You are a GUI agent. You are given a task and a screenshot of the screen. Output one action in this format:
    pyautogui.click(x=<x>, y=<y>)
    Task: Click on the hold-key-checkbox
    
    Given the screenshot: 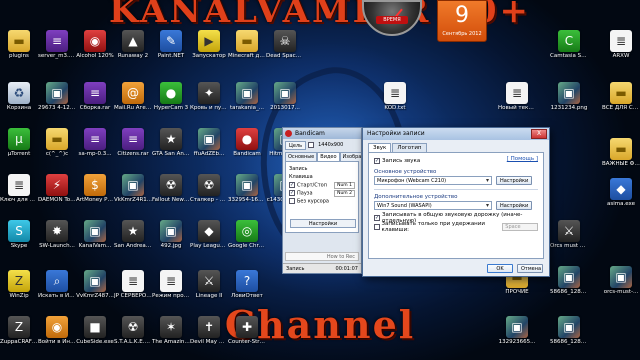 What is the action you would take?
    pyautogui.click(x=377, y=226)
    